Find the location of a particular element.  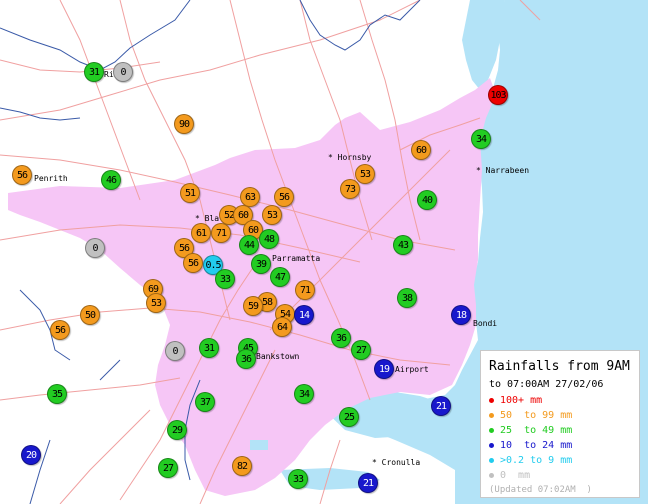

rain-gauge: 29 is located at coordinates (177, 430).